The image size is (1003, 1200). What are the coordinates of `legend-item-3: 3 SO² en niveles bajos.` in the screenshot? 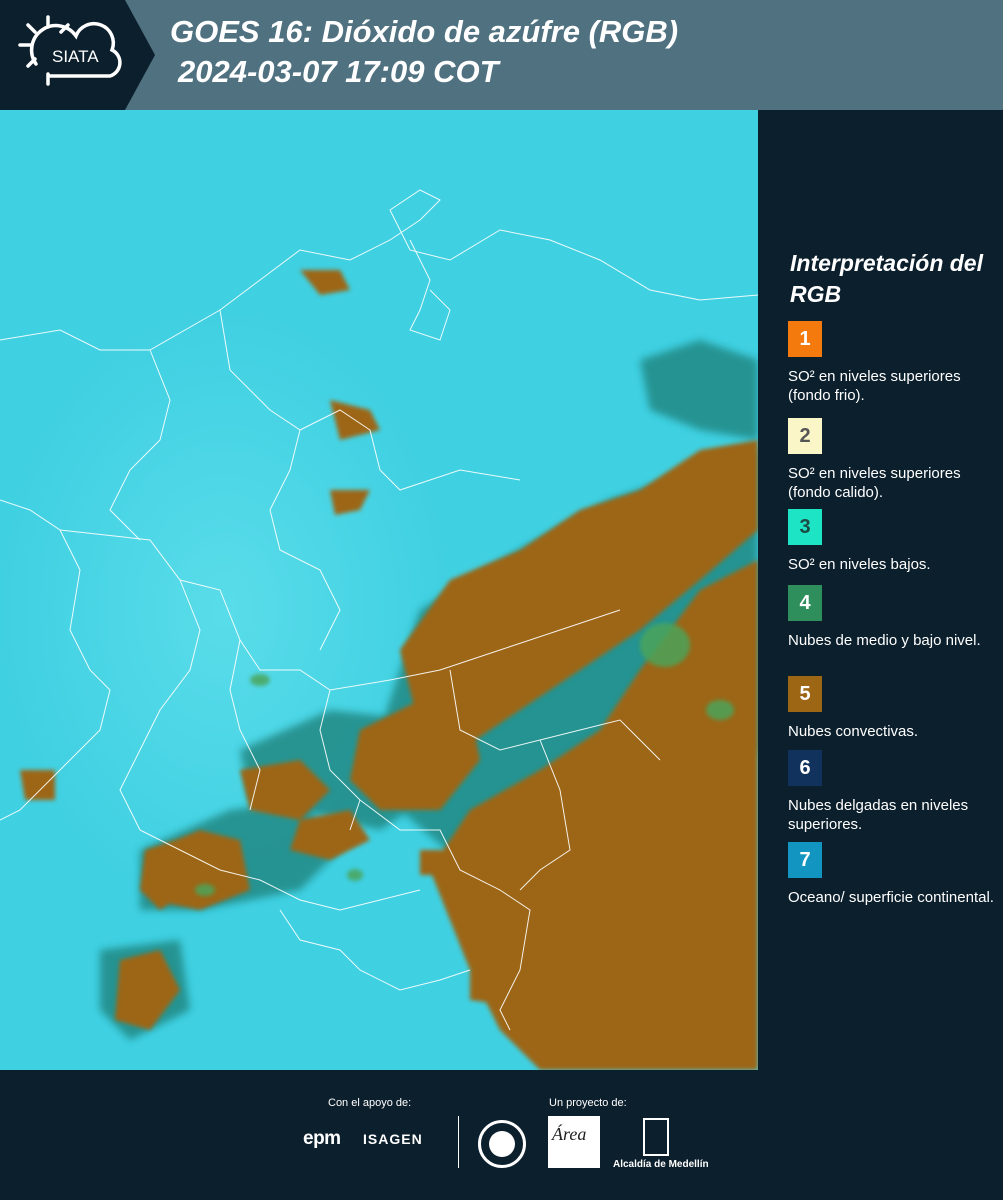 It's located at (893, 541).